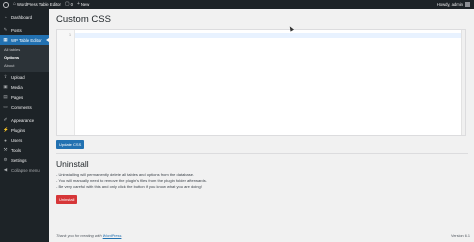  I want to click on sidebar-item-label: Comments, so click(21, 107).